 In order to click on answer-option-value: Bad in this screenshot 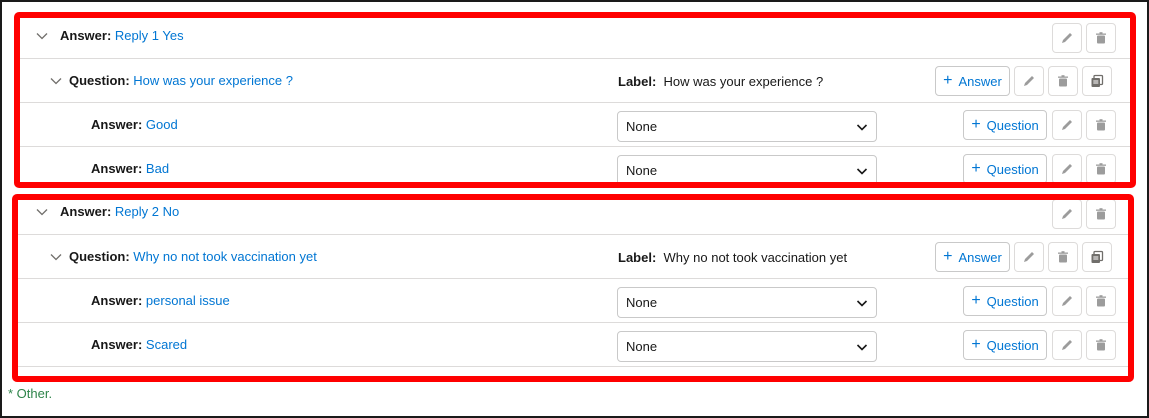, I will do `click(157, 168)`.